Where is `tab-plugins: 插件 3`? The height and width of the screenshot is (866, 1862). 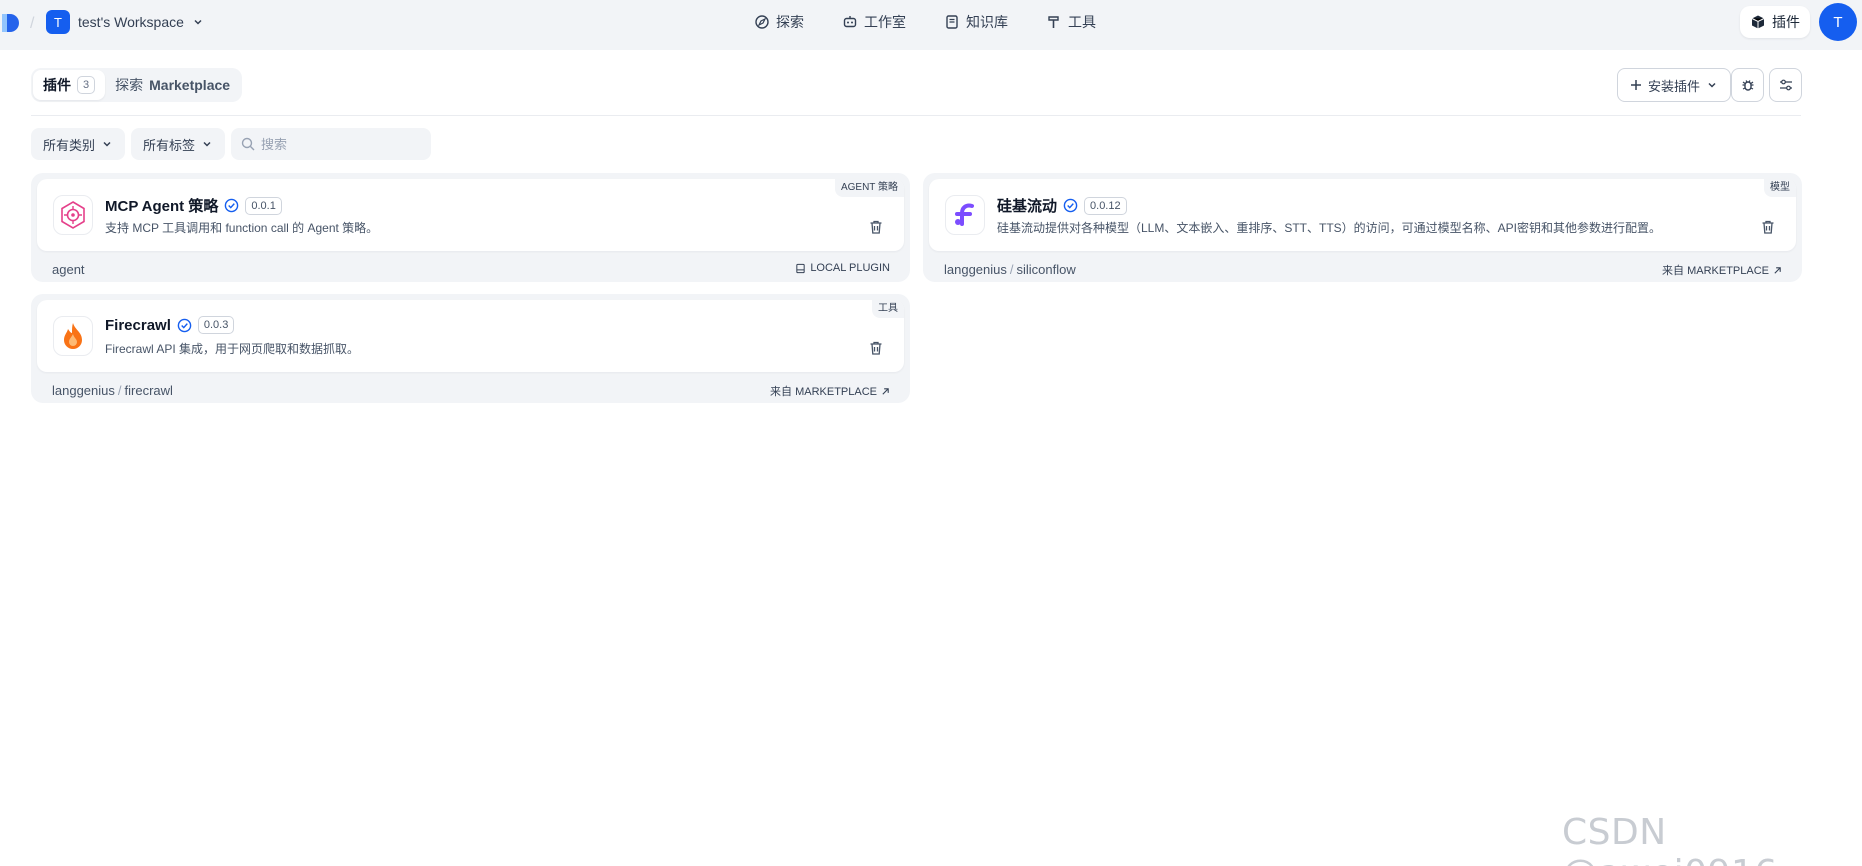 tab-plugins: 插件 3 is located at coordinates (69, 85).